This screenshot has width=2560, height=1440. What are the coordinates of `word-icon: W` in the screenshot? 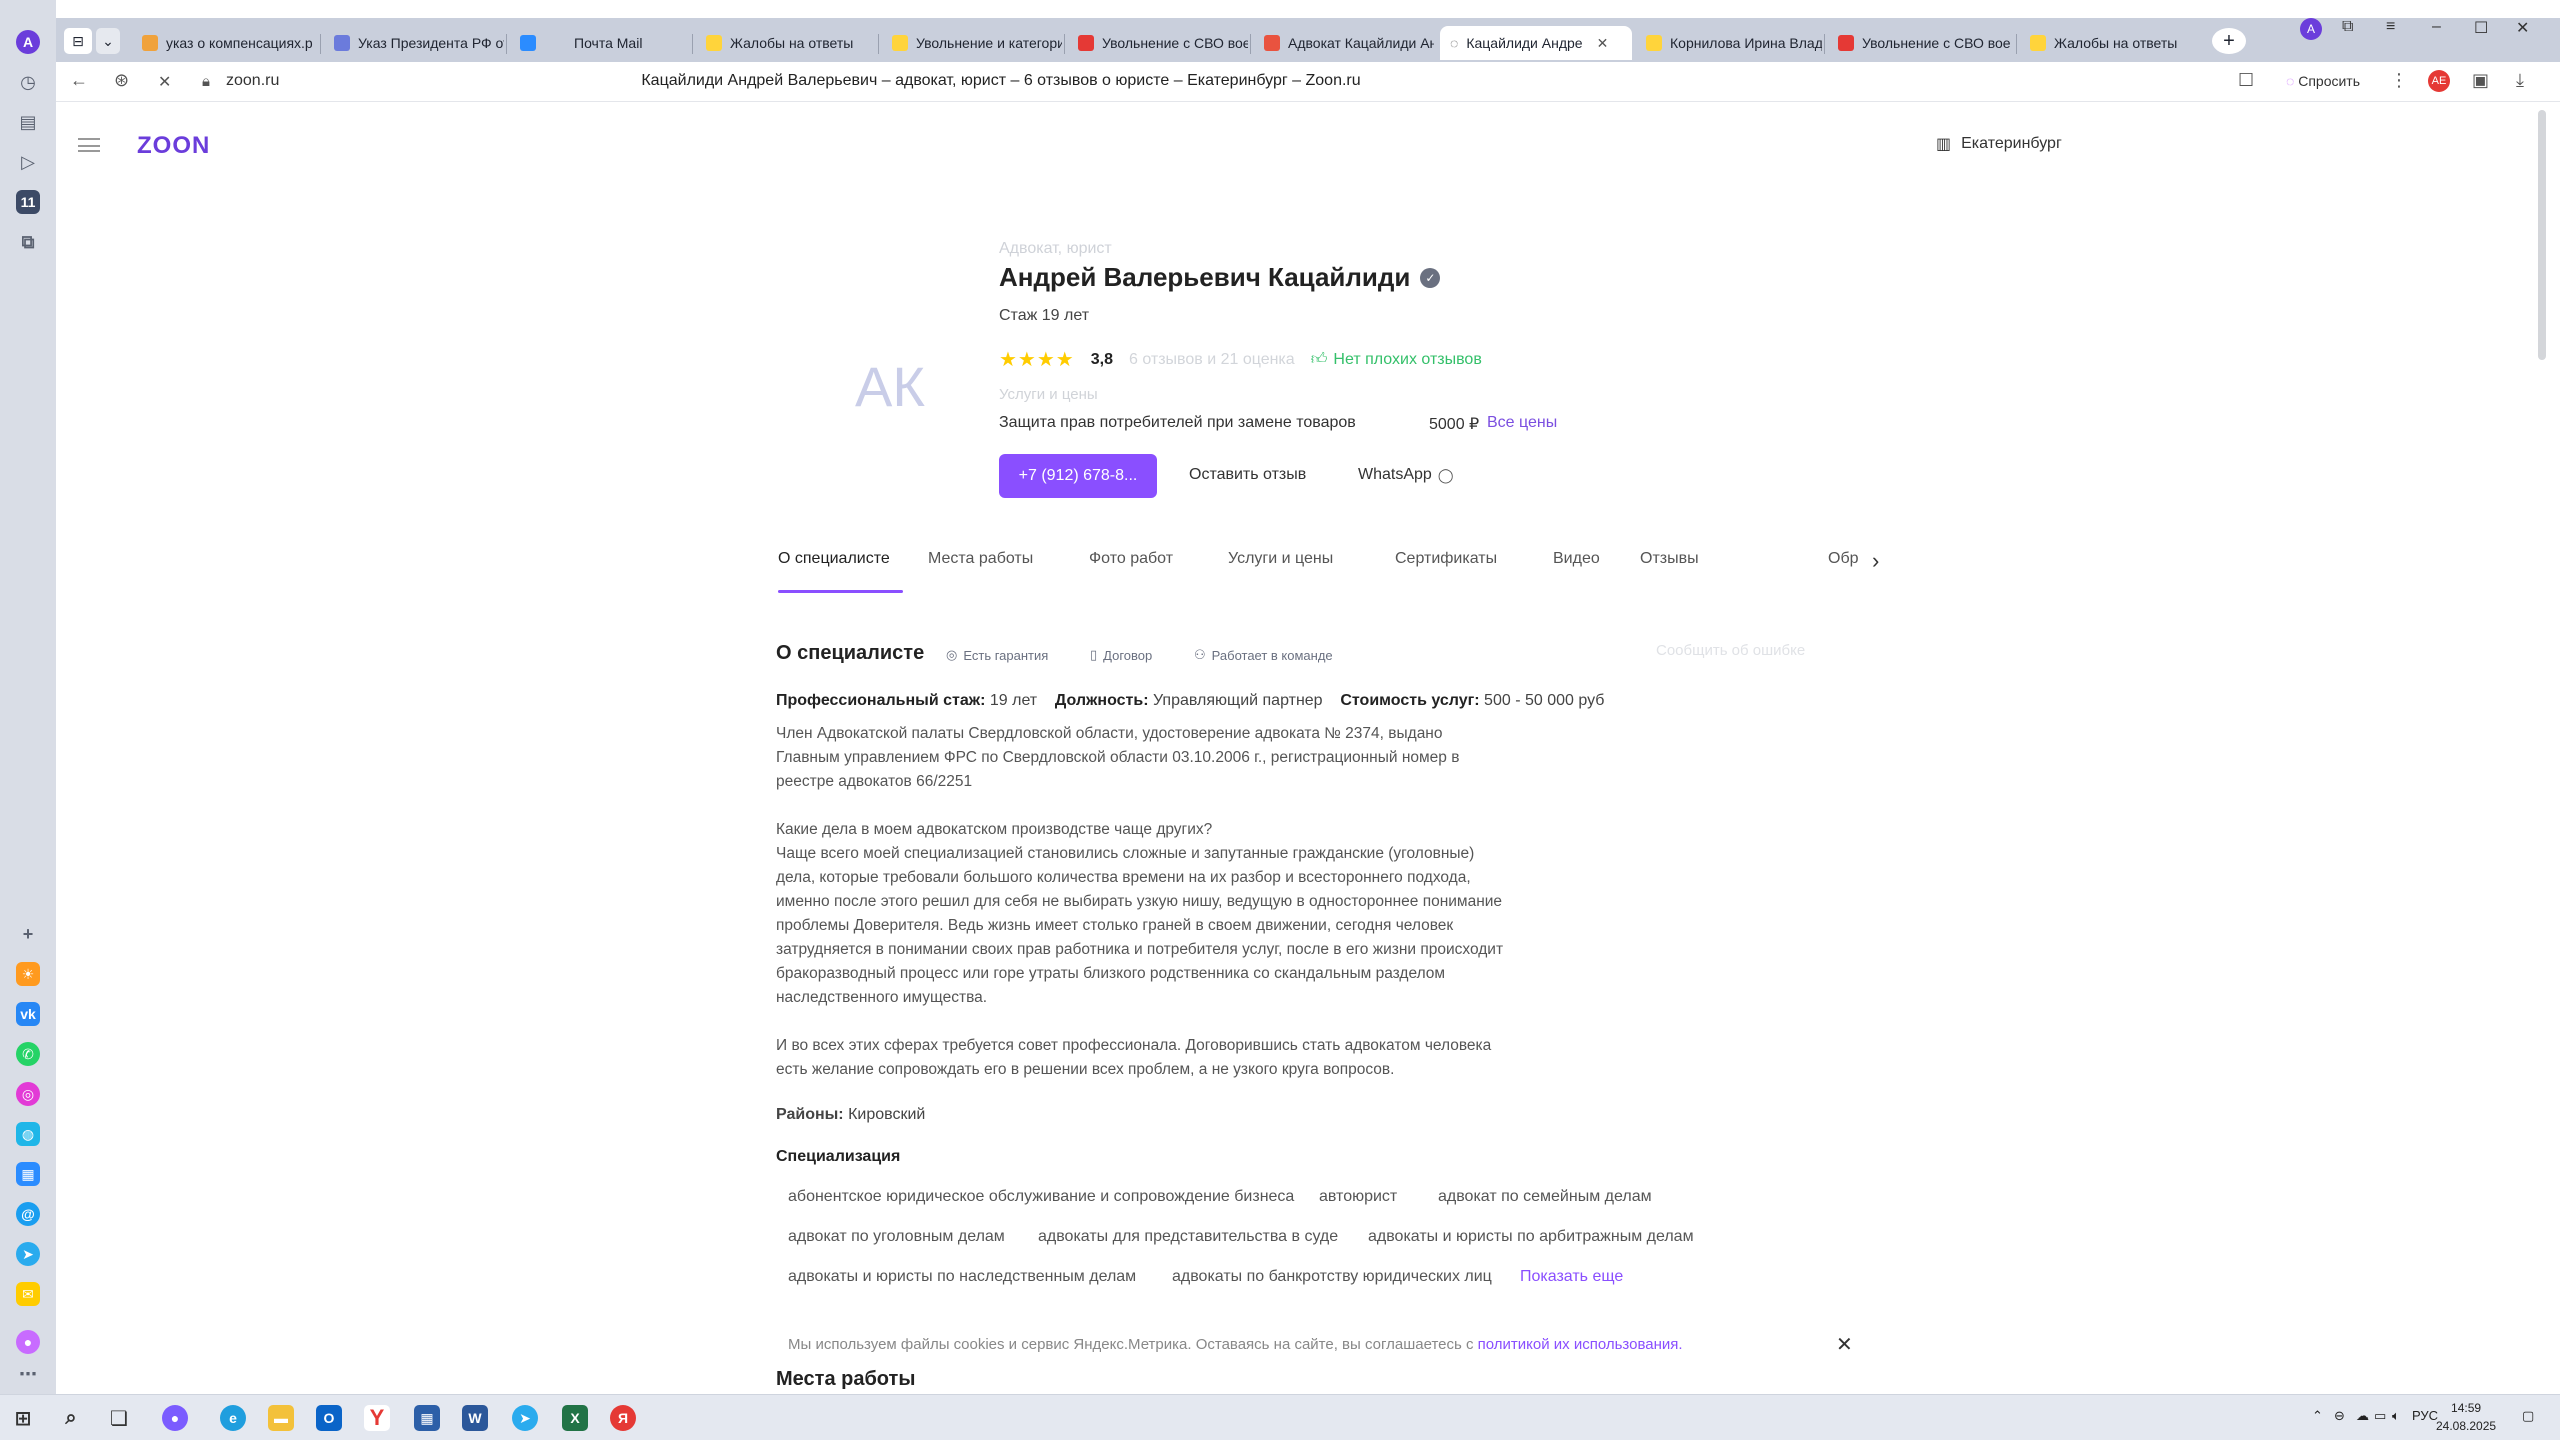 It's located at (475, 1418).